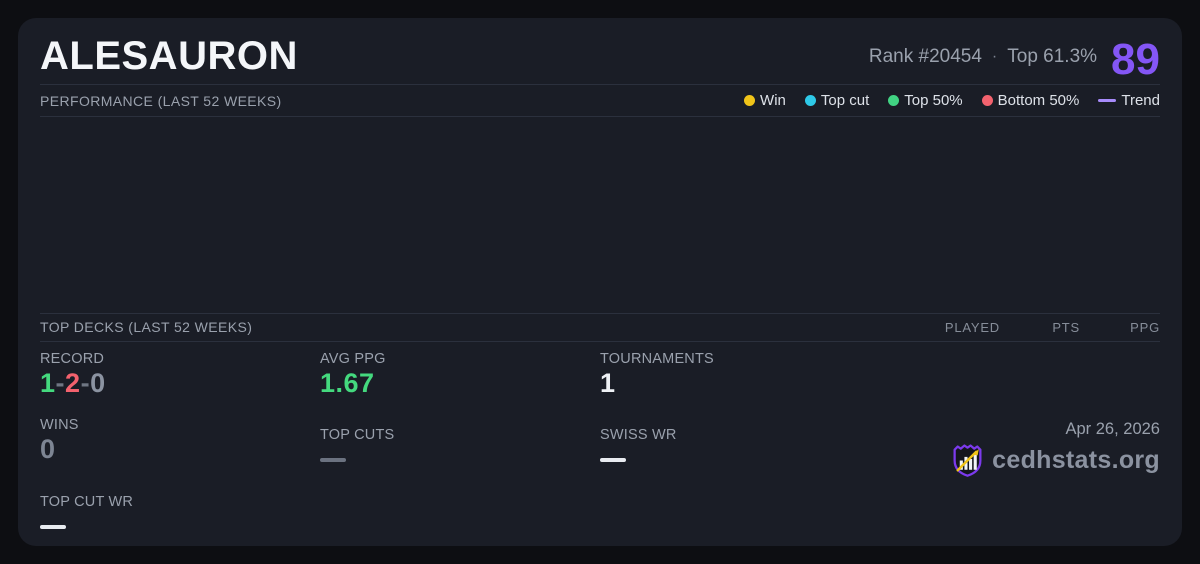  What do you see at coordinates (161, 100) in the screenshot?
I see `performance-section-title: PERFORMANCE (LAST 52 WEEKS)` at bounding box center [161, 100].